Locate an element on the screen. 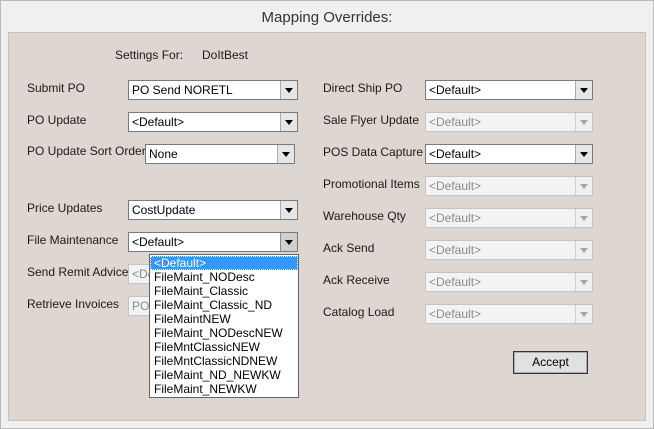 The height and width of the screenshot is (429, 654). promotional-value: <Default> is located at coordinates (455, 186).